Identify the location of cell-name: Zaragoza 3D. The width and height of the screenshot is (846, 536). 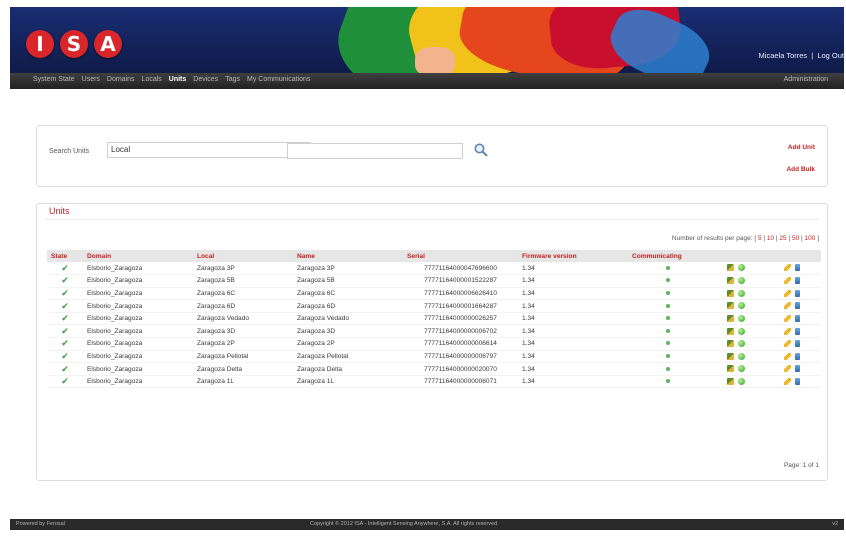
(348, 331).